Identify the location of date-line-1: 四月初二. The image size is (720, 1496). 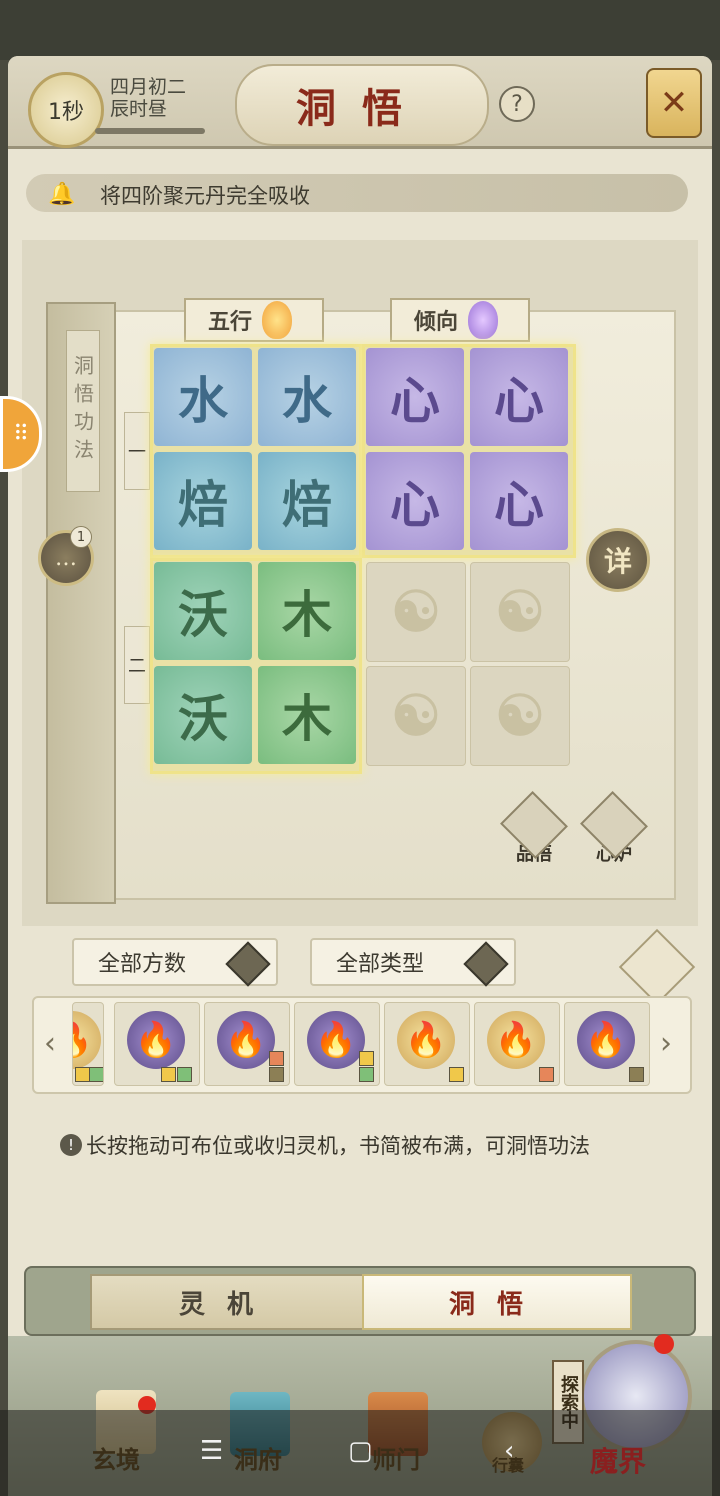
(148, 87).